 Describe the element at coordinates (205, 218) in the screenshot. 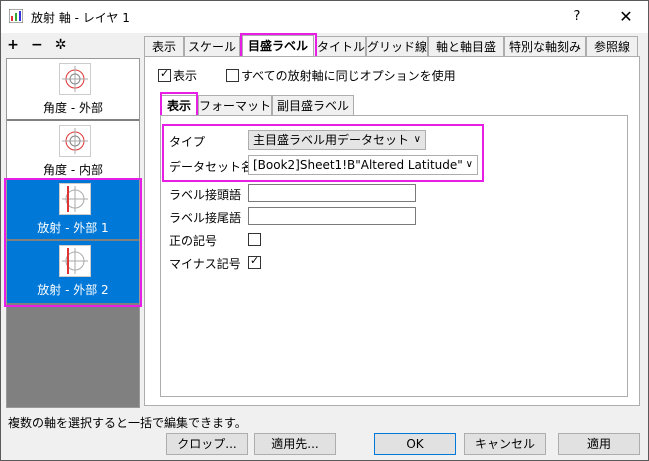

I see `suffix-label: ラベル接尾語` at that location.